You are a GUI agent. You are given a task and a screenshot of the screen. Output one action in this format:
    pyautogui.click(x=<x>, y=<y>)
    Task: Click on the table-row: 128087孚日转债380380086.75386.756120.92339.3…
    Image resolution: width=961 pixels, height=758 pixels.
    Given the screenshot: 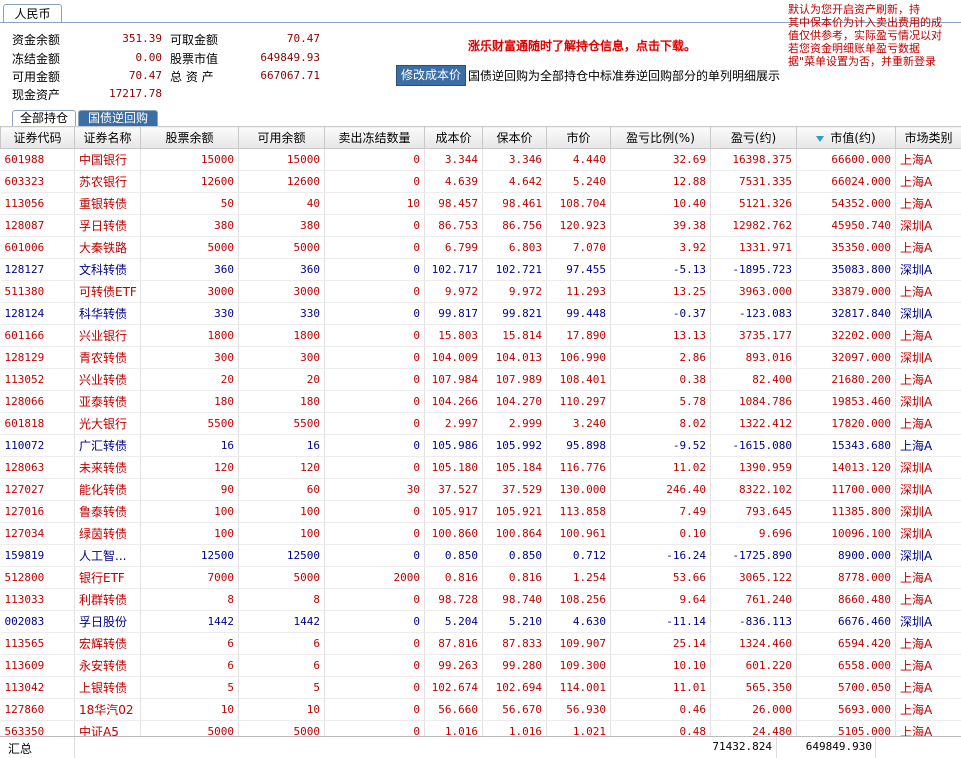 What is the action you would take?
    pyautogui.click(x=481, y=226)
    